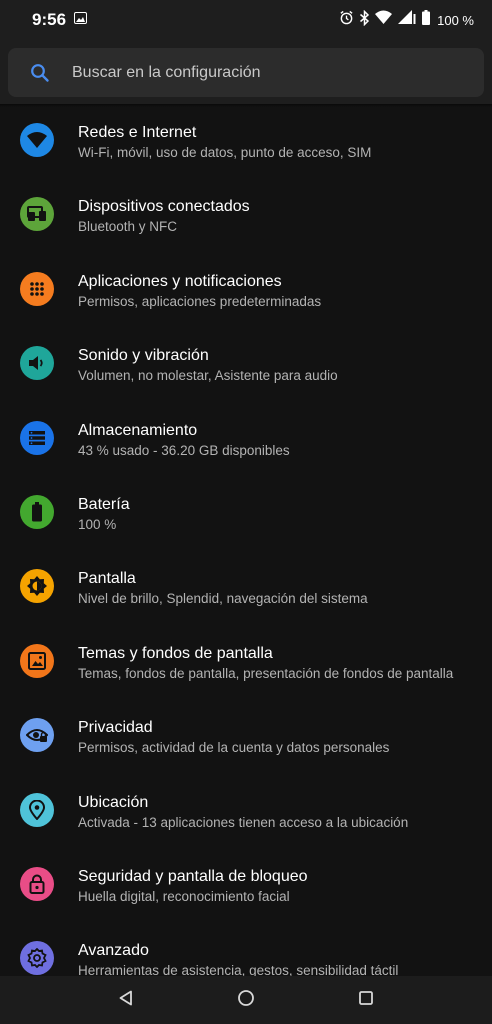 The image size is (492, 1024). Describe the element at coordinates (180, 281) in the screenshot. I see `settings-item-title: Aplicaciones y notificaciones` at that location.